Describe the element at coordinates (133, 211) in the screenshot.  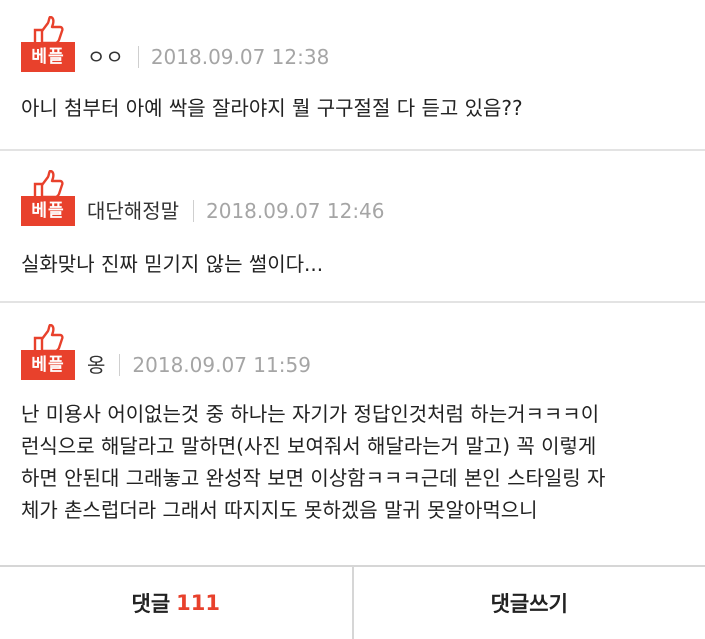
I see `comment-nickname: 대단해정말` at that location.